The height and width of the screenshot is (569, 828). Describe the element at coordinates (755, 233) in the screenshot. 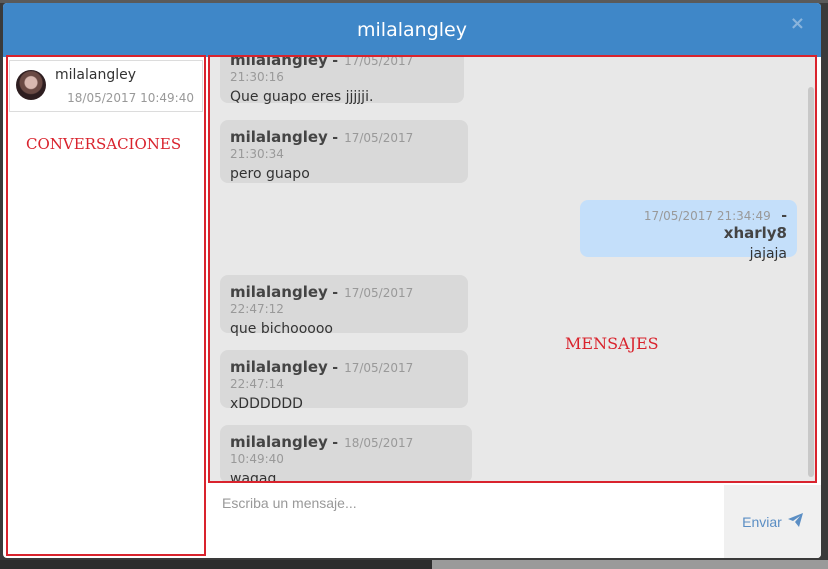

I see `message-user: xharly8` at that location.